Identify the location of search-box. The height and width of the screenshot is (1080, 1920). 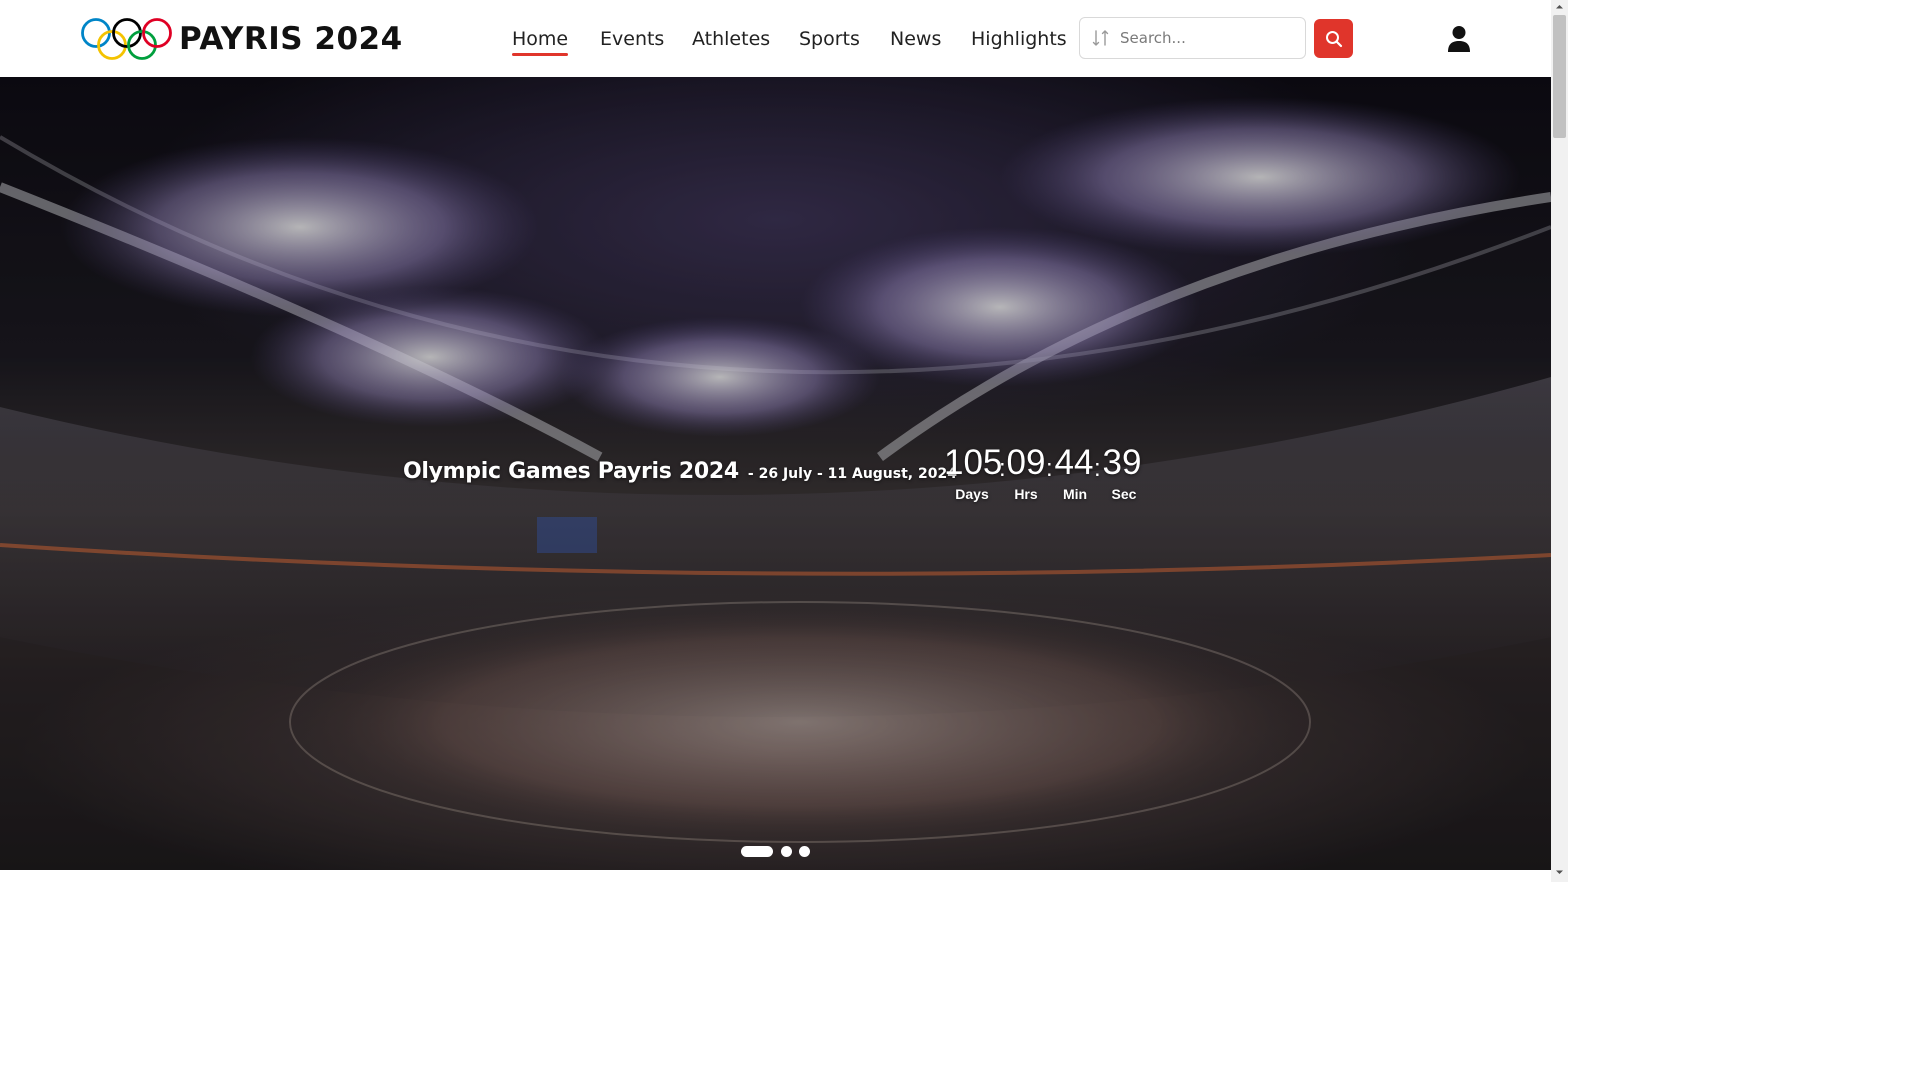
(1192, 38).